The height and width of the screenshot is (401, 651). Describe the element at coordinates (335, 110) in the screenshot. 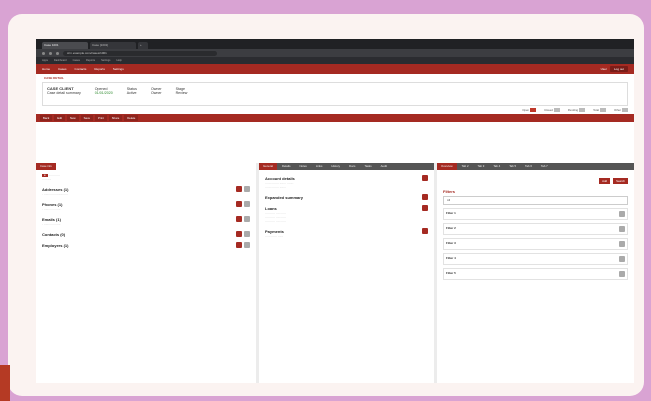

I see `status-counts: Open Closed Pending Total Other` at that location.